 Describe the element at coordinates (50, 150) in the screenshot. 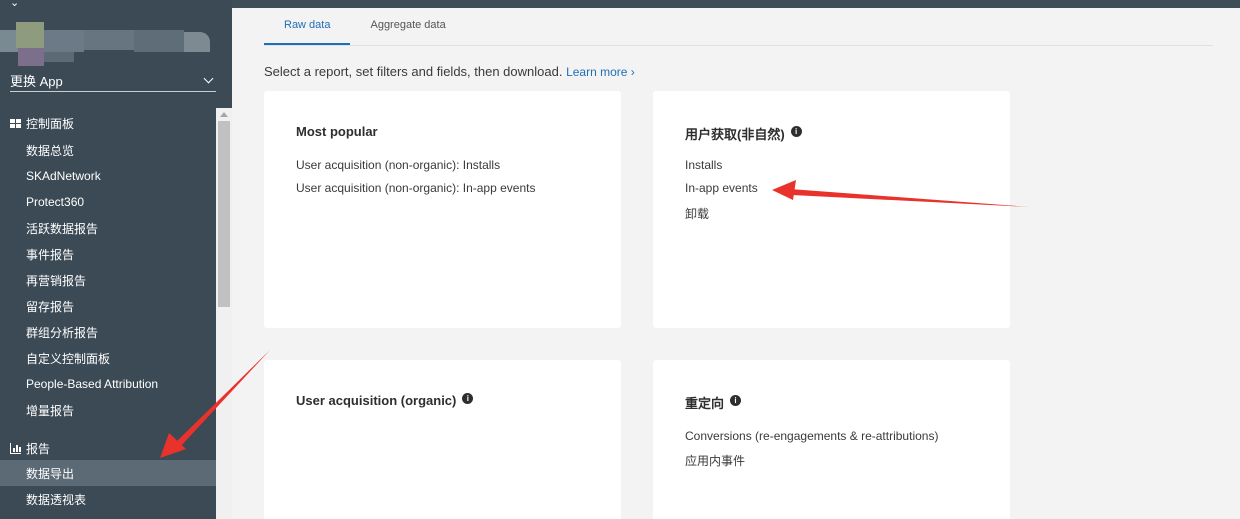

I see `sidebar-item-label: 数据总览` at that location.